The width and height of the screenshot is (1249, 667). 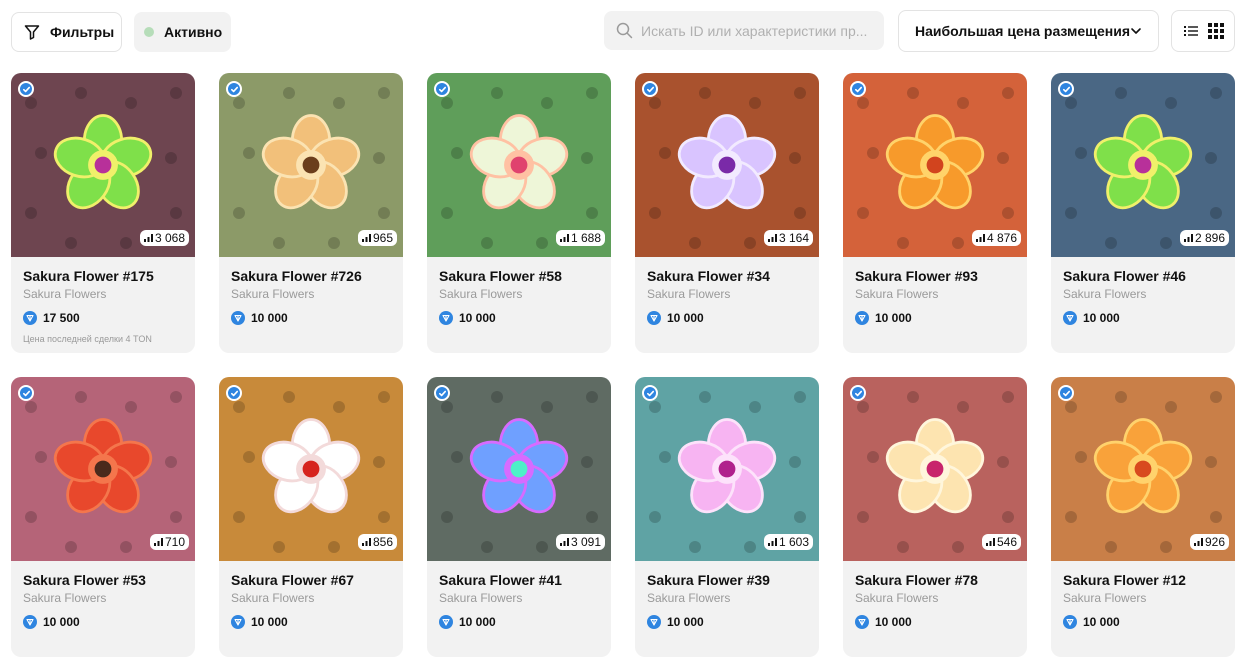 I want to click on view-count: 3 091, so click(x=585, y=542).